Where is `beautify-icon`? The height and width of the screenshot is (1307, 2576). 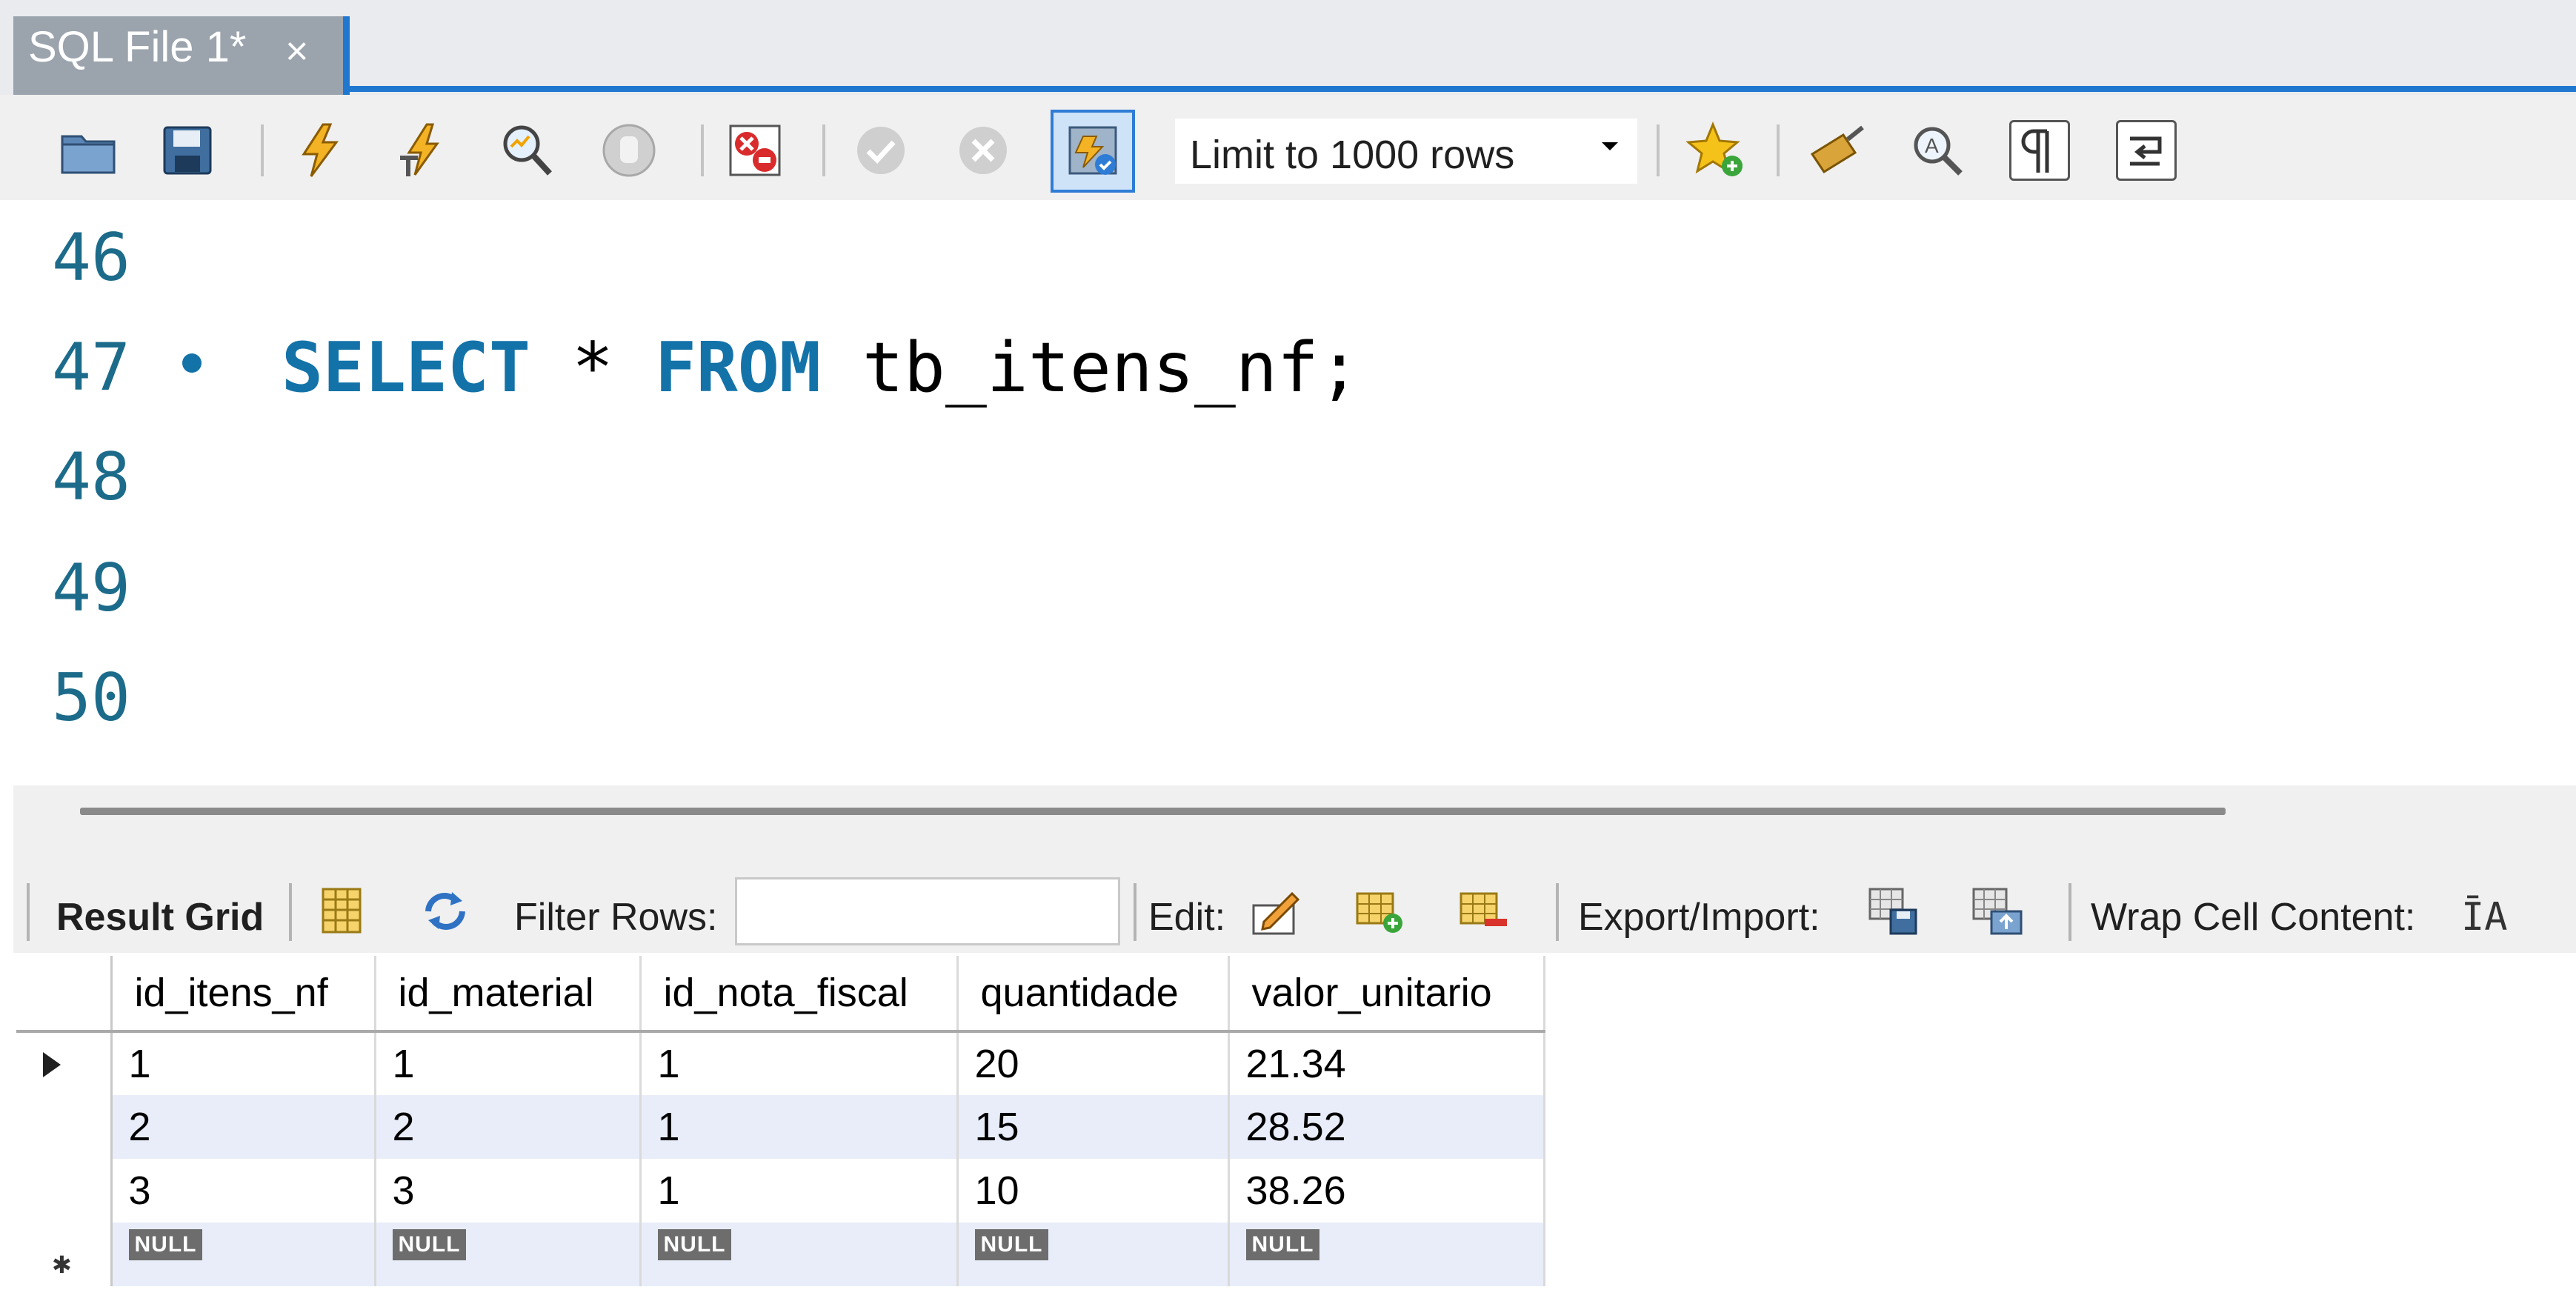
beautify-icon is located at coordinates (1836, 150).